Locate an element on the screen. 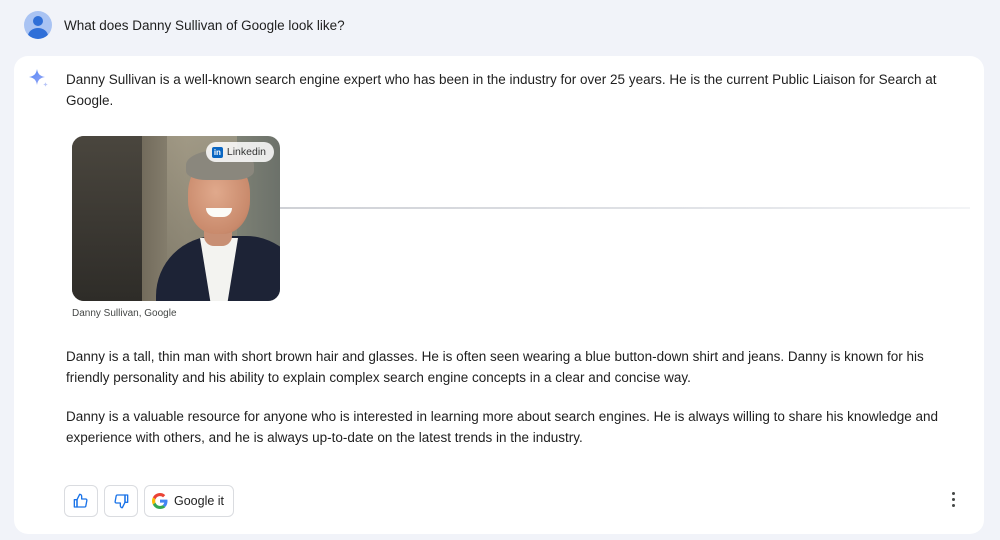 The image size is (1000, 540). image-source-chip: in Linkedin is located at coordinates (239, 152).